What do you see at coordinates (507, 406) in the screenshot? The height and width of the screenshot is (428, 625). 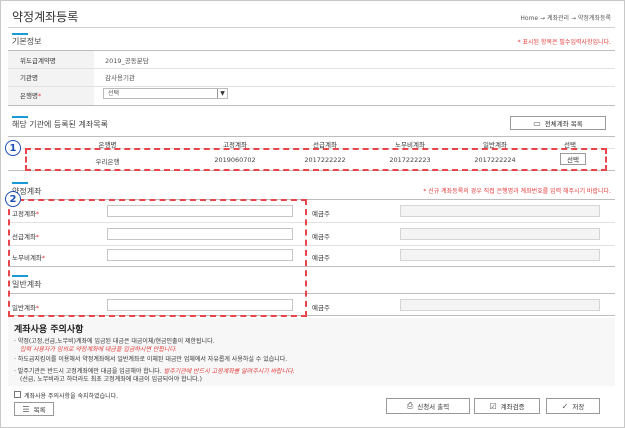 I see `verify-account-button: ☑ 계좌검증` at bounding box center [507, 406].